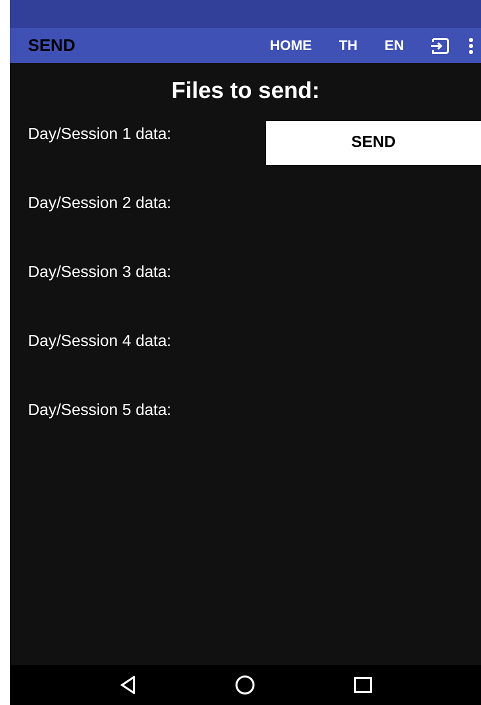  What do you see at coordinates (244, 685) in the screenshot?
I see `home-icon` at bounding box center [244, 685].